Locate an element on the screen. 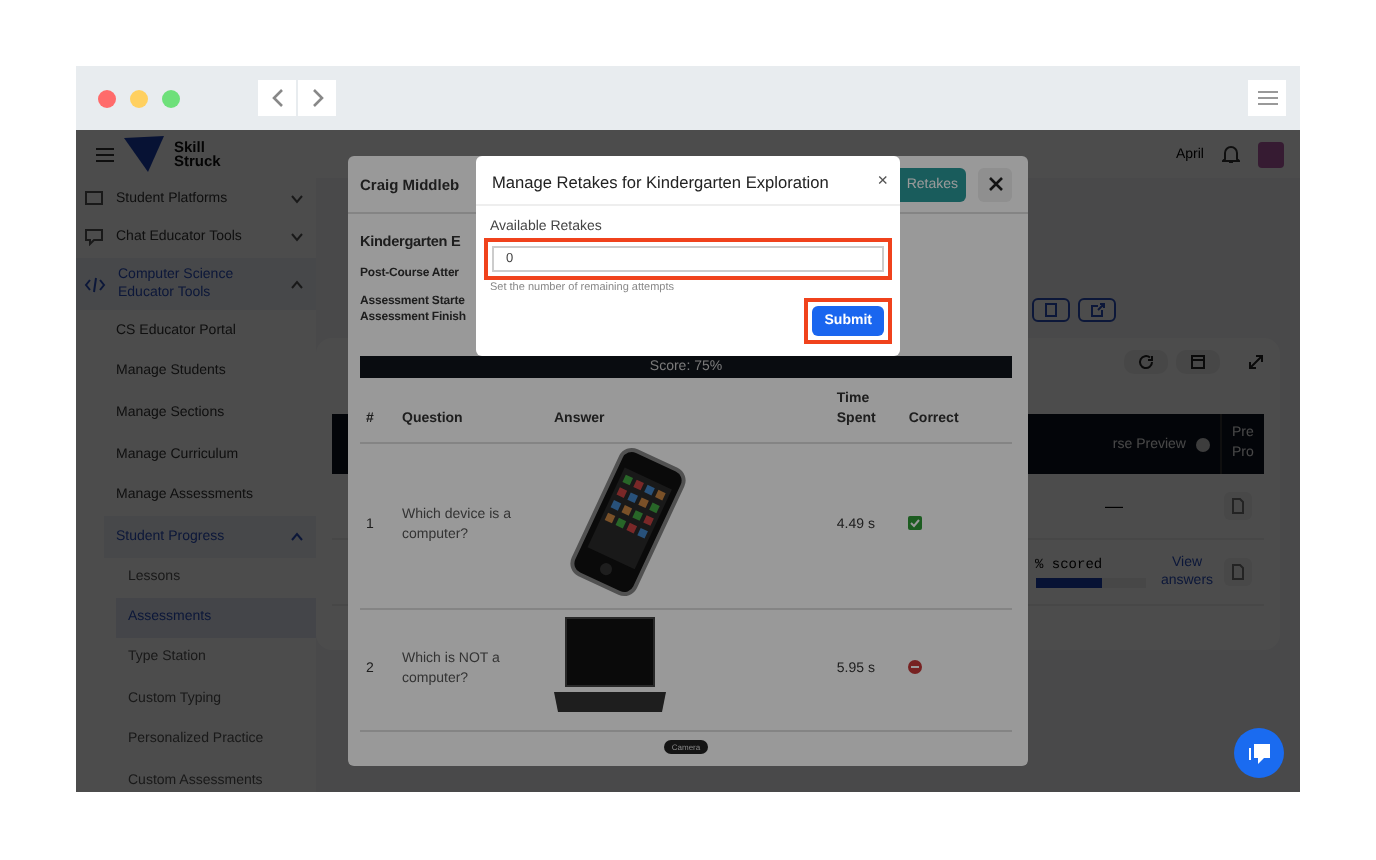 The height and width of the screenshot is (860, 1376). refresh-icon is located at coordinates (1146, 362).